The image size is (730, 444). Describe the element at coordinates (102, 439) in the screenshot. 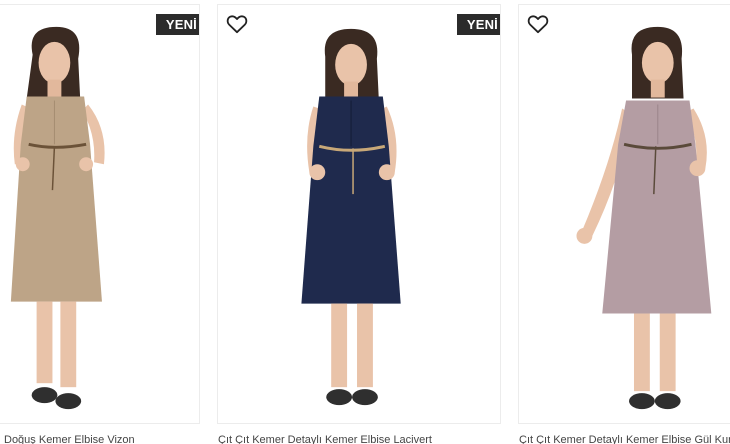

I see `product-title: Doğuş Kemer Elbise Vizon` at that location.